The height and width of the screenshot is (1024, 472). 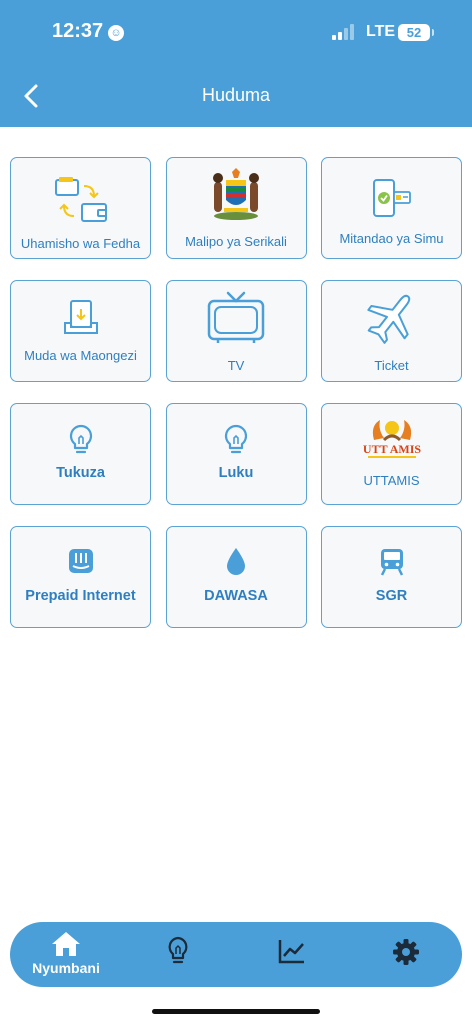 I want to click on service-tile-sgr: SGR, so click(x=391, y=577).